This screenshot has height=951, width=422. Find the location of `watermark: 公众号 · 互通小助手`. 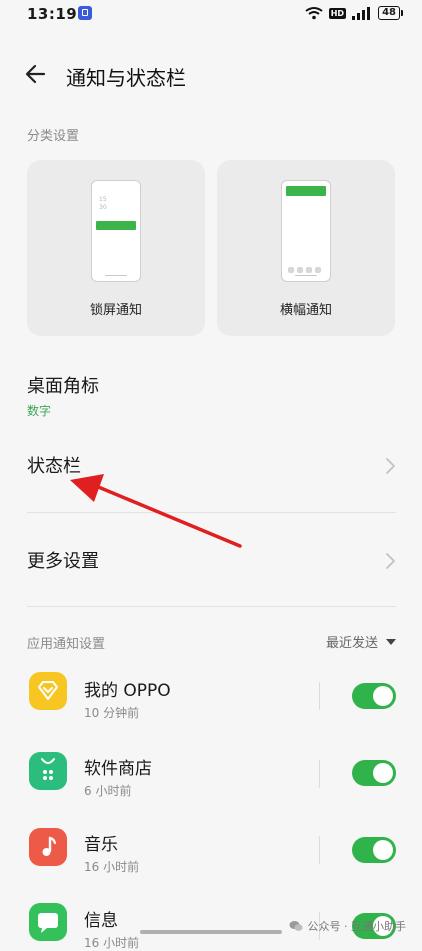

watermark: 公众号 · 互通小助手 is located at coordinates (348, 926).